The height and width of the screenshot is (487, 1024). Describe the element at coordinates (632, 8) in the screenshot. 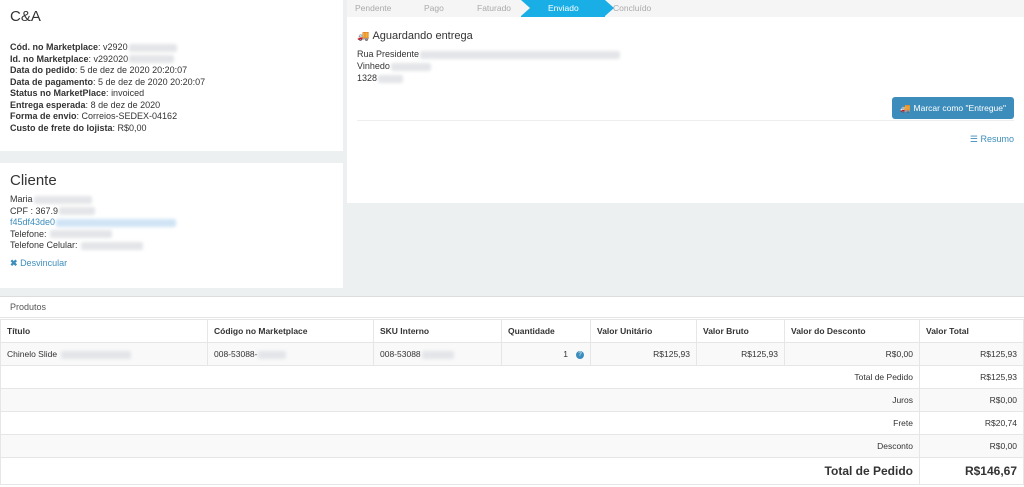

I see `step-completed: Concluído` at that location.